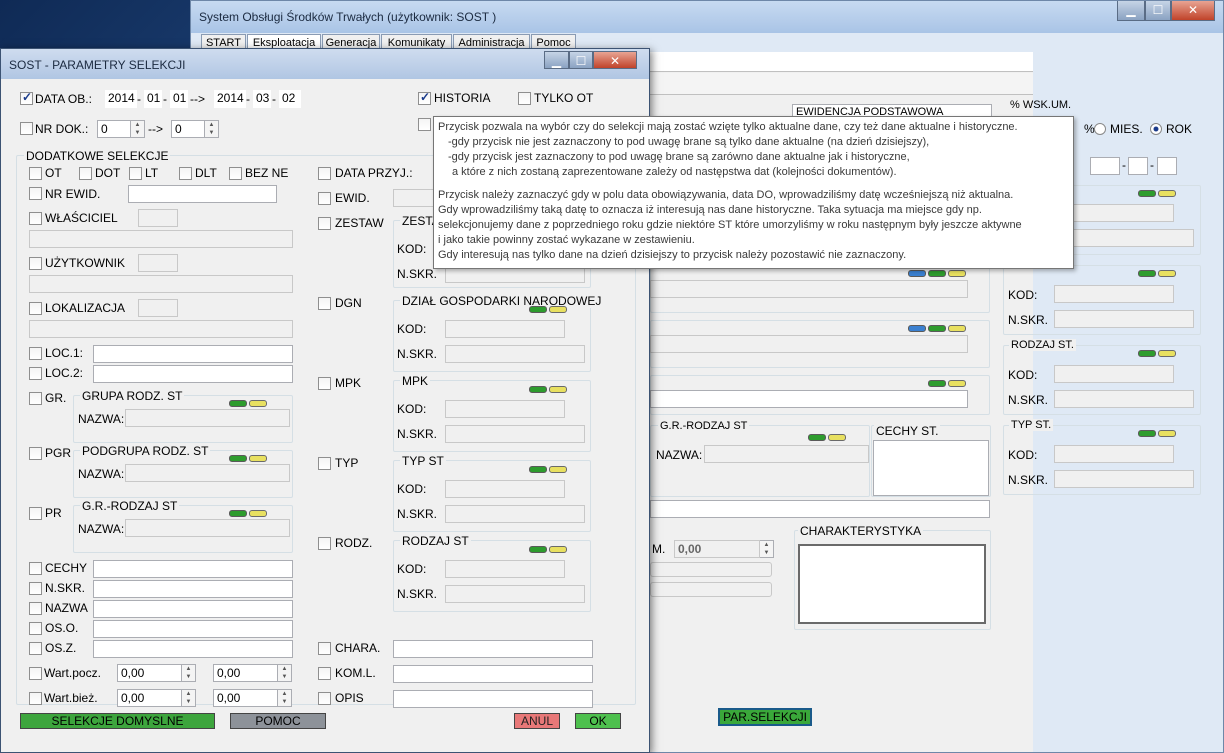 Image resolution: width=1224 pixels, height=753 pixels. I want to click on typ-checkbox, so click(324, 463).